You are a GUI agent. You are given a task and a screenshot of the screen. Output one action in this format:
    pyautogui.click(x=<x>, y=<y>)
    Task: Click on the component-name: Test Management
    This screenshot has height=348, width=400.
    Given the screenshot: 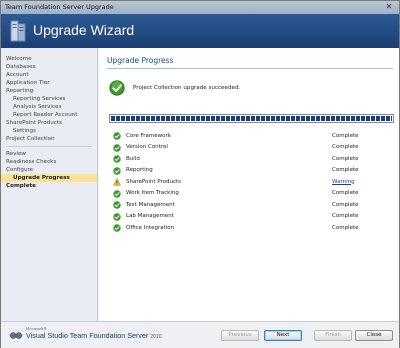 What is the action you would take?
    pyautogui.click(x=150, y=204)
    